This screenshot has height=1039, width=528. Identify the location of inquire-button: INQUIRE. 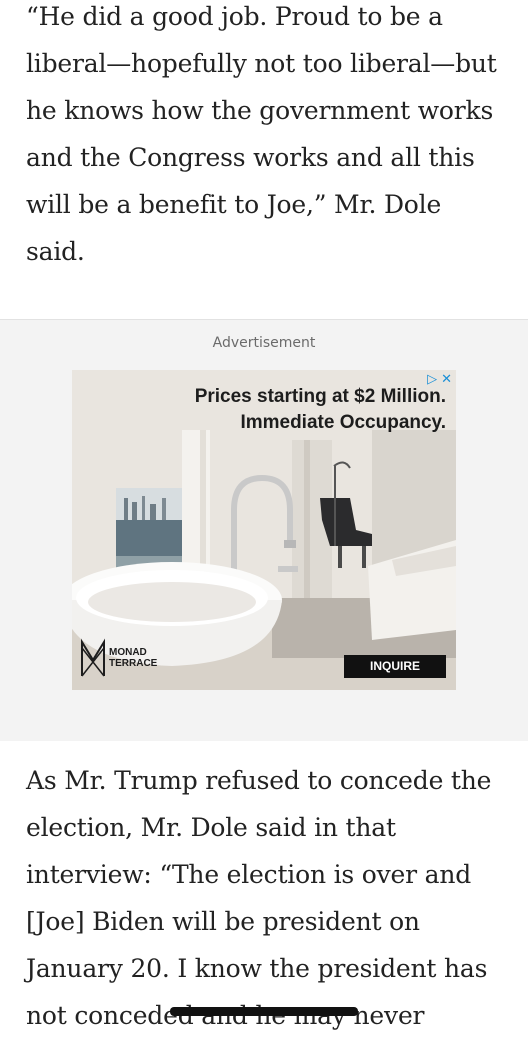
(395, 666).